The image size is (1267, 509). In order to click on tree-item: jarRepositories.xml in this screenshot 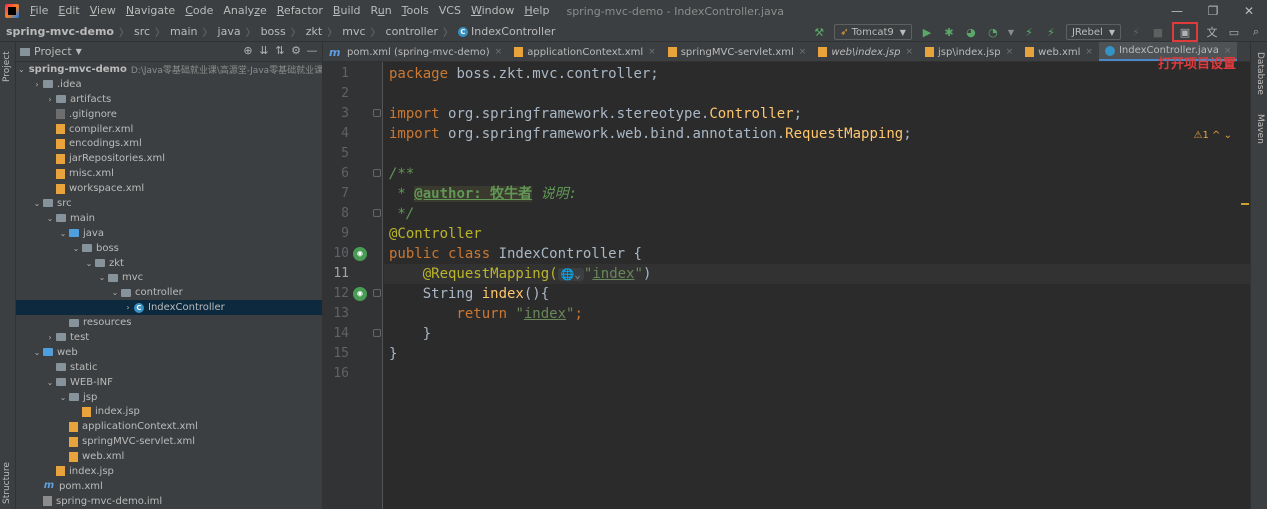, I will do `click(169, 158)`.